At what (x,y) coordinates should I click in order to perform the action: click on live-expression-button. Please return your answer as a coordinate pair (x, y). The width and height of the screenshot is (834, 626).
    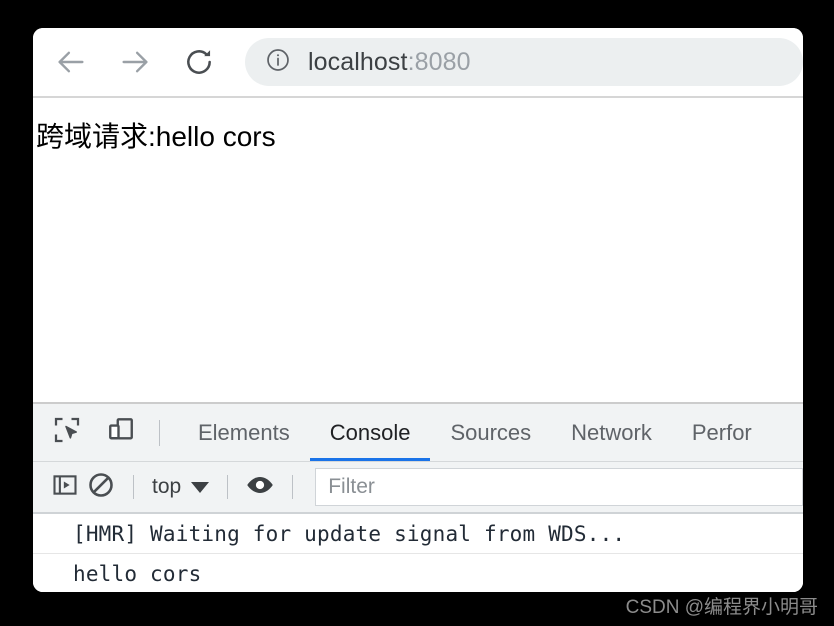
    Looking at the image, I should click on (260, 487).